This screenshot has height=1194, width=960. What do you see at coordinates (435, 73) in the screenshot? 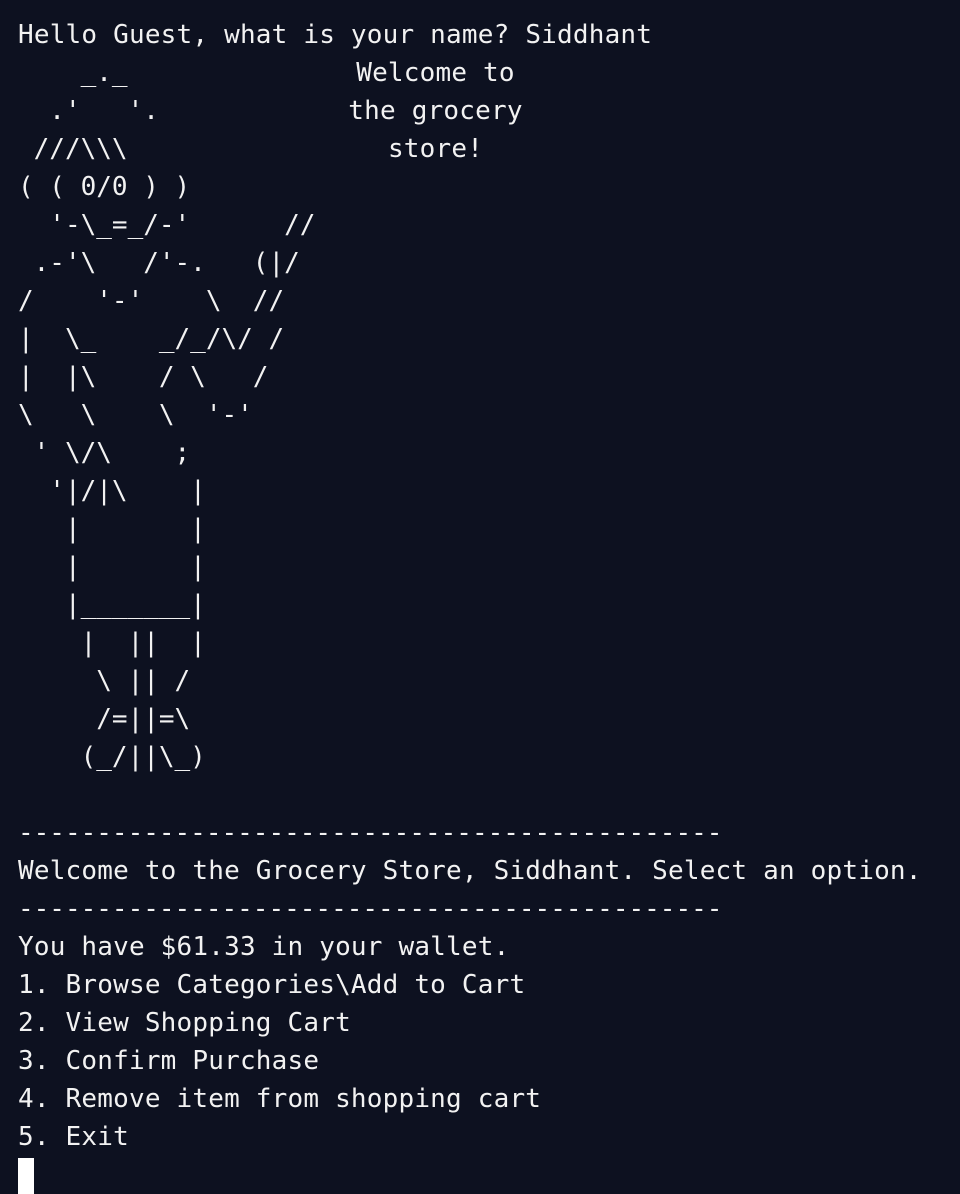
I see `greeting-line-1: Welcome to` at bounding box center [435, 73].